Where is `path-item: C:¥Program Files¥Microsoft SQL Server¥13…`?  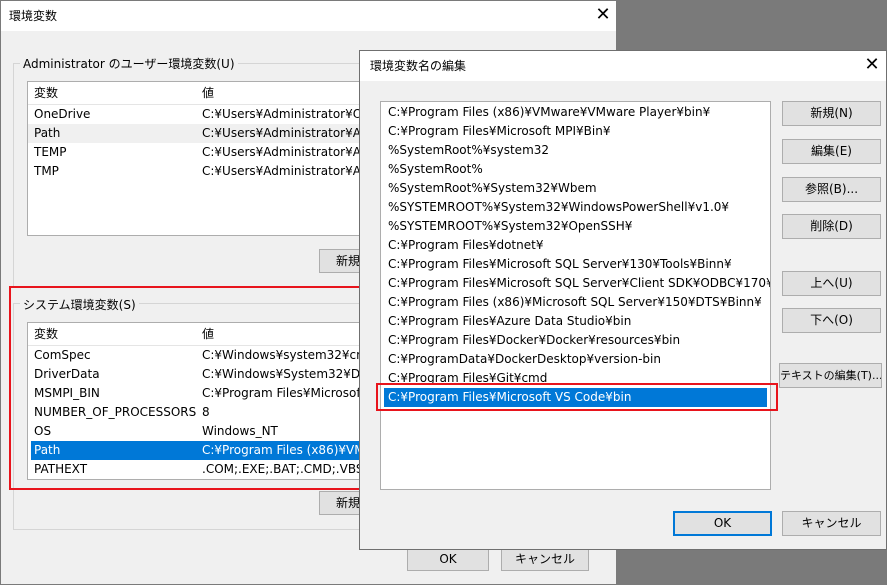
path-item: C:¥Program Files¥Microsoft SQL Server¥13… is located at coordinates (575, 264).